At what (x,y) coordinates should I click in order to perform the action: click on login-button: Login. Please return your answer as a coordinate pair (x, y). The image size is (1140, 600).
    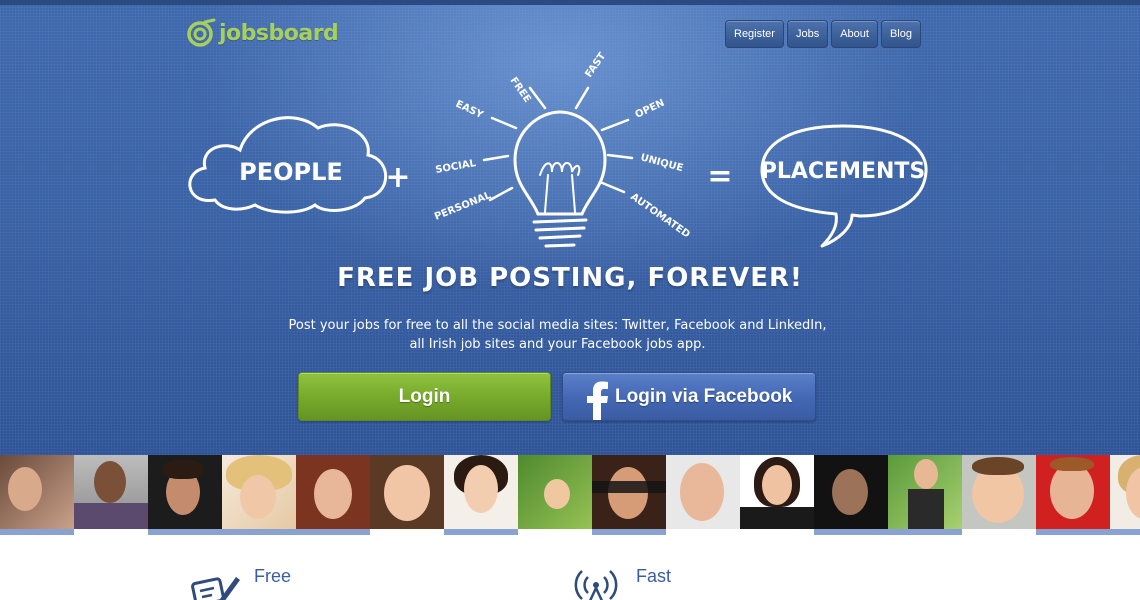
    Looking at the image, I should click on (424, 396).